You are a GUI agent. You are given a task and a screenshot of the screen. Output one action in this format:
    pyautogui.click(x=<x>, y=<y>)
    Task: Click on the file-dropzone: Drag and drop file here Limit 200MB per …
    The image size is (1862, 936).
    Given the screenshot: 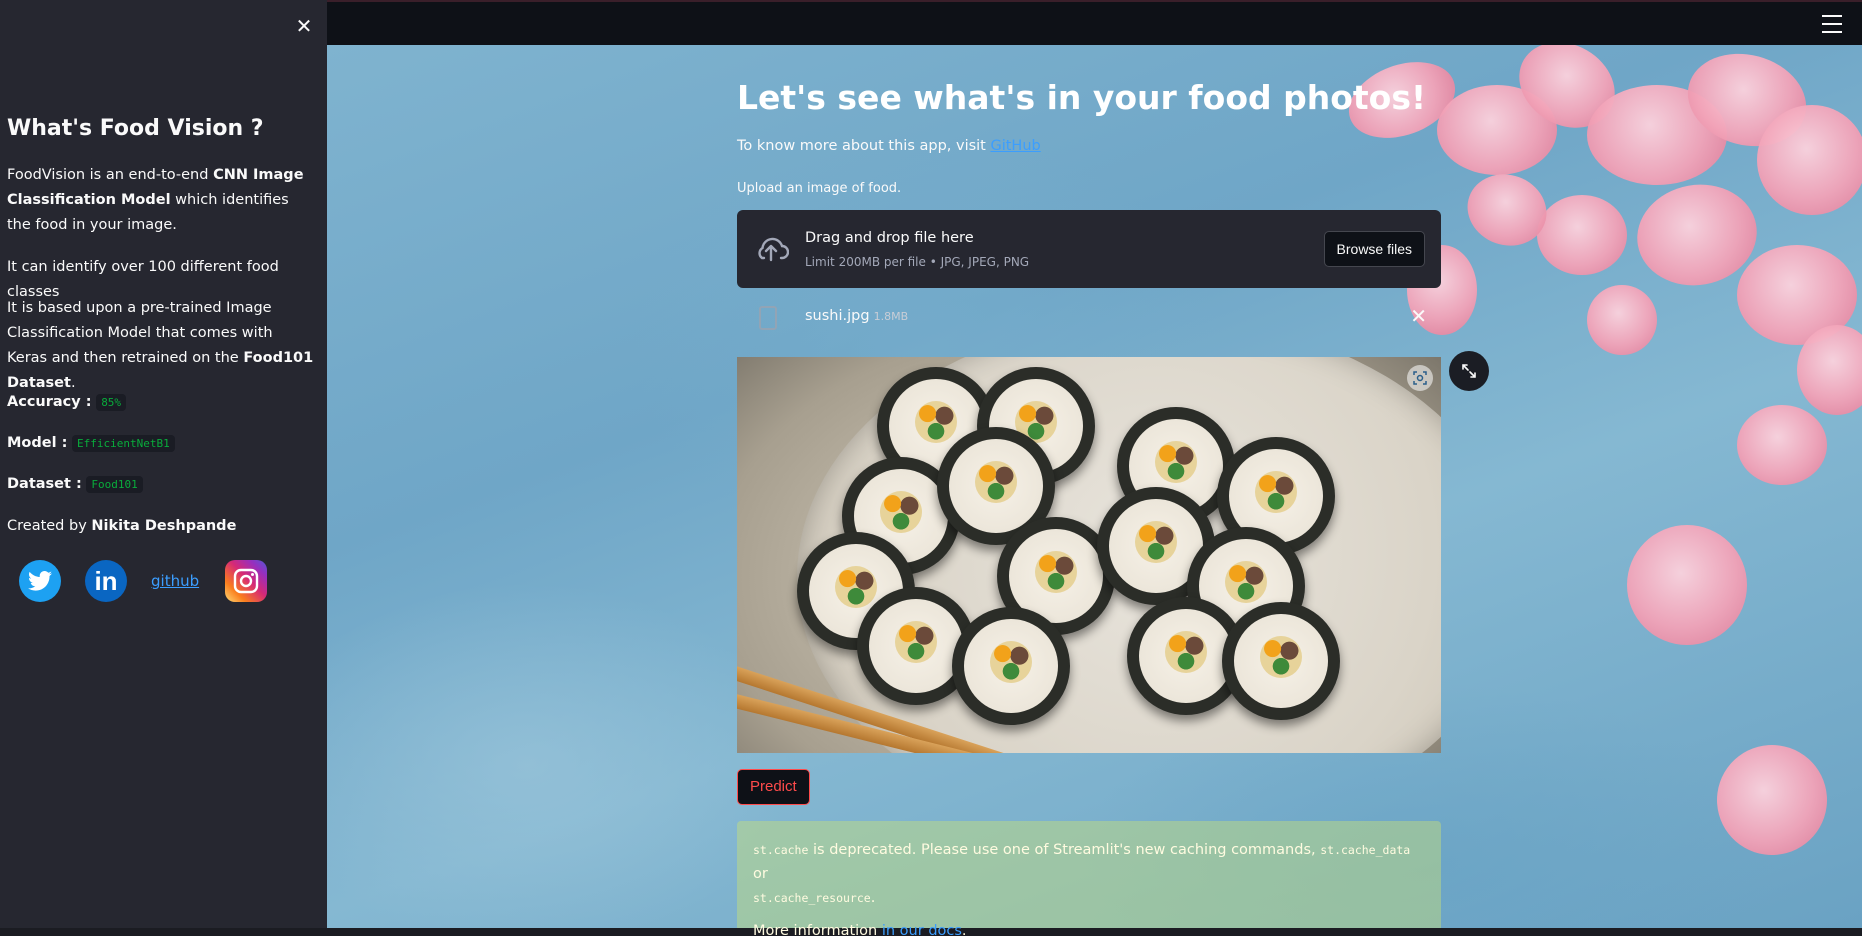 What is the action you would take?
    pyautogui.click(x=1089, y=249)
    